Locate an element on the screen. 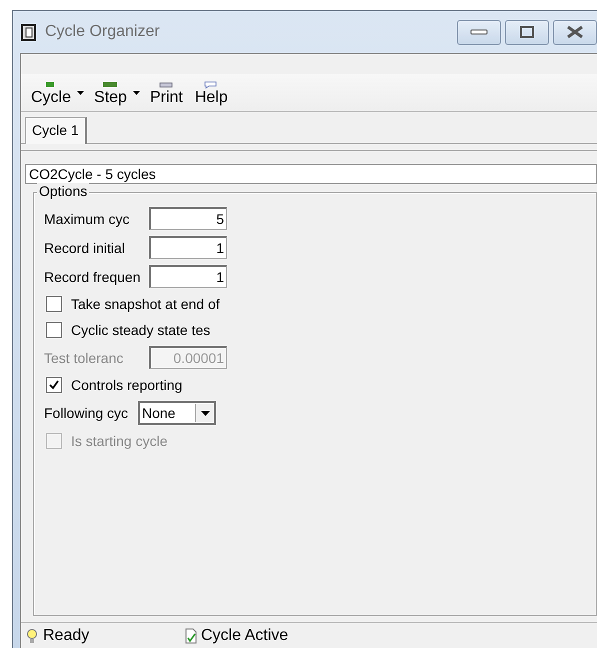  maximize-button is located at coordinates (527, 32).